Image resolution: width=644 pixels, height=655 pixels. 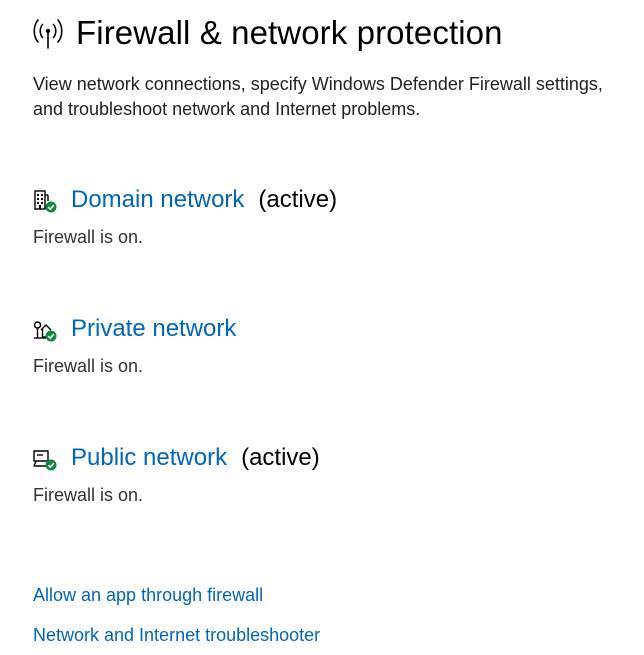 What do you see at coordinates (280, 457) in the screenshot?
I see `public-network-active-label: (active)` at bounding box center [280, 457].